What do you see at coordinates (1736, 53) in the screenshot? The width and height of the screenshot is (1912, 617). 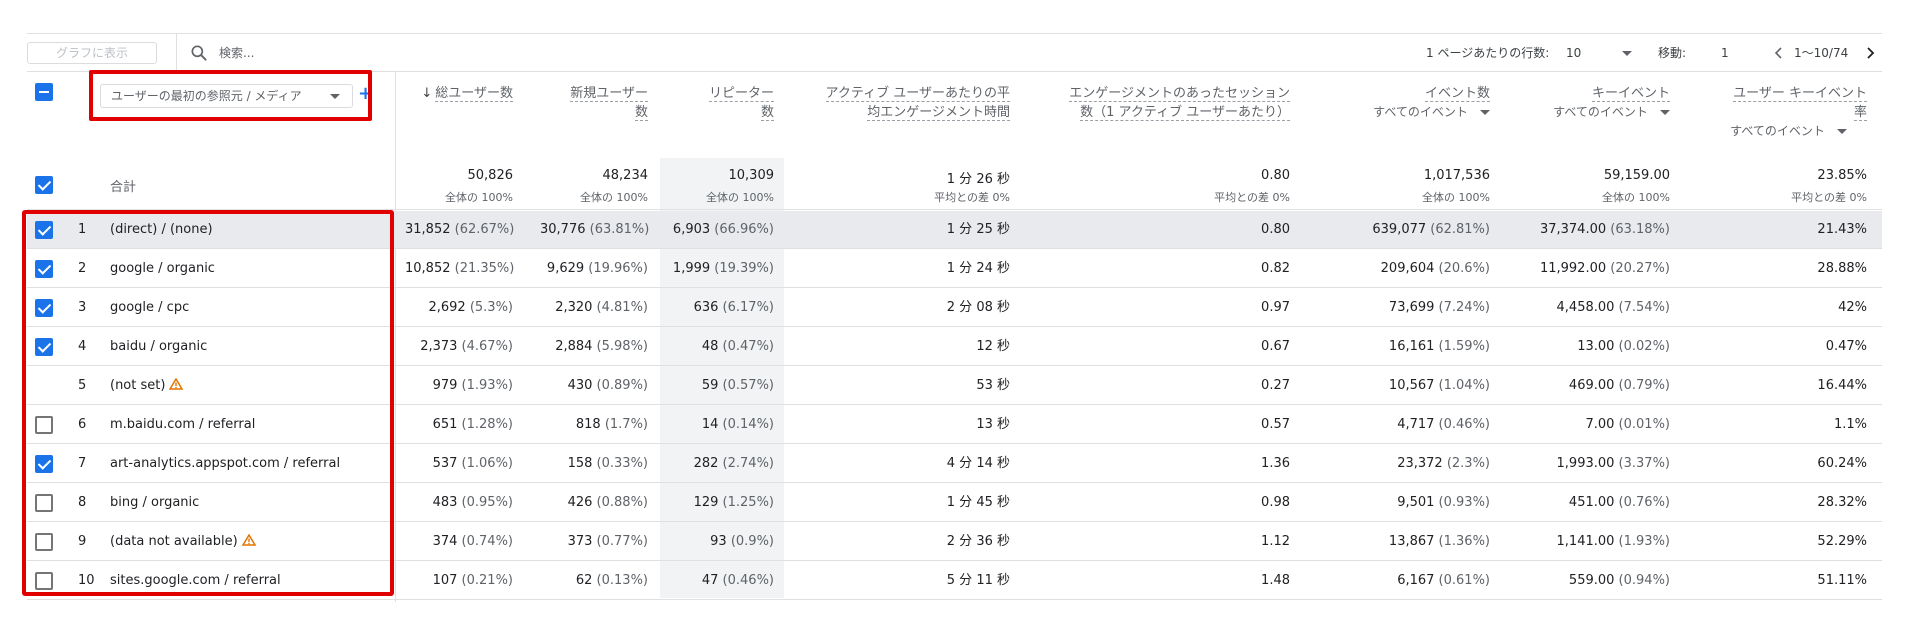 I see `goto-input: 1` at bounding box center [1736, 53].